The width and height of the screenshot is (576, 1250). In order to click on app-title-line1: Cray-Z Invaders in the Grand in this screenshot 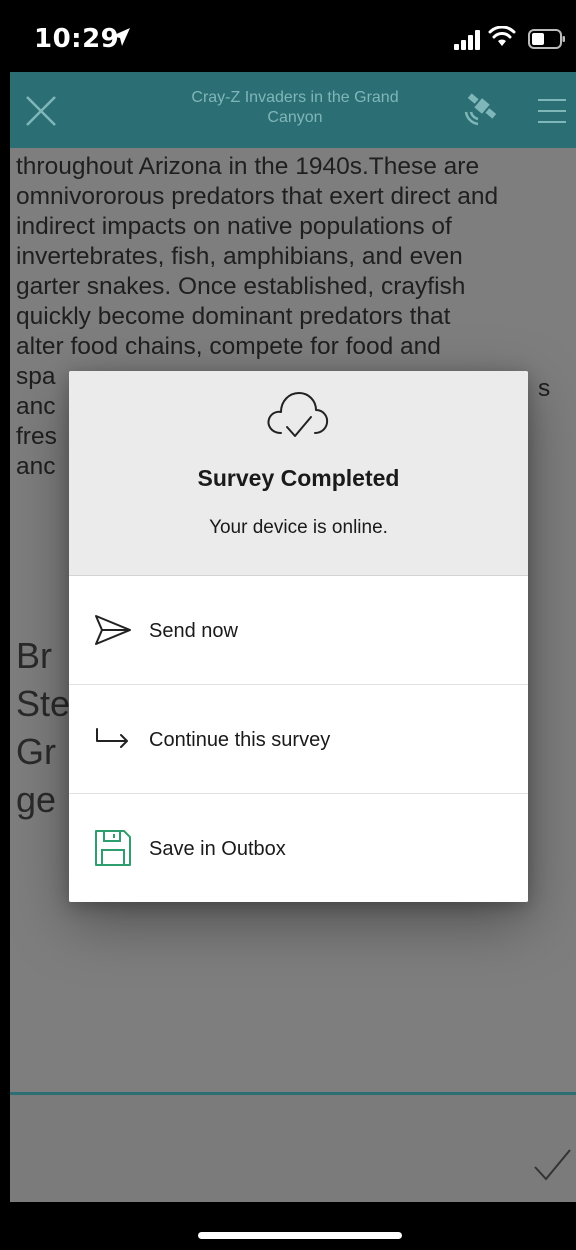, I will do `click(295, 97)`.